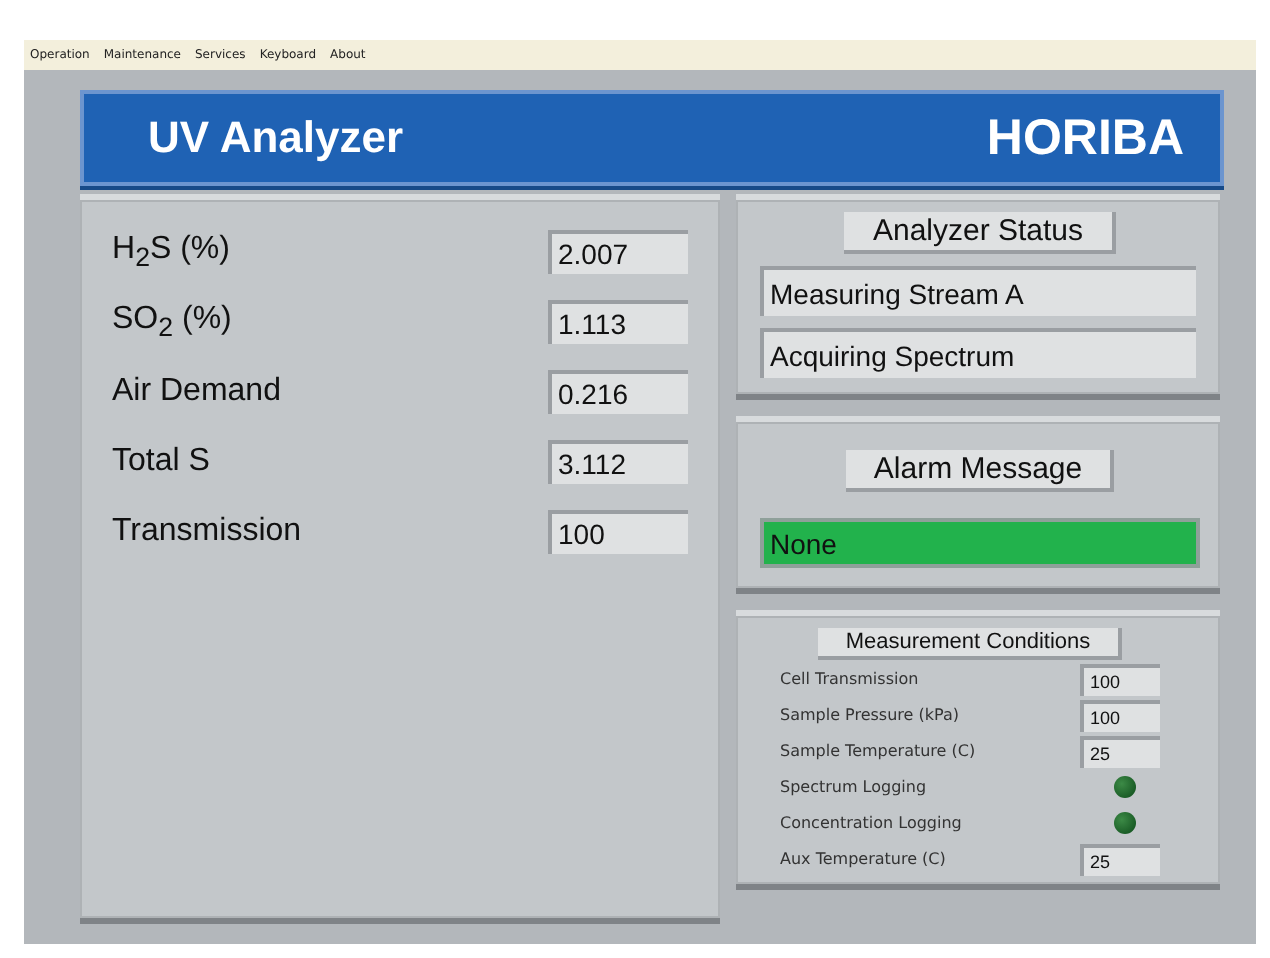 The width and height of the screenshot is (1270, 958). Describe the element at coordinates (618, 462) in the screenshot. I see `reading-value: 3.112` at that location.